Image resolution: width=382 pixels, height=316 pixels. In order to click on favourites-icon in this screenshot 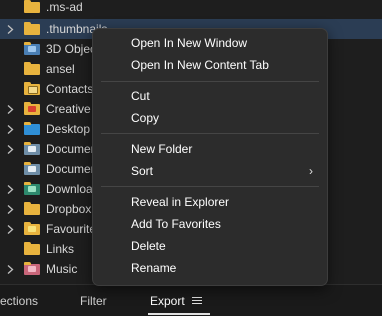, I will do `click(32, 229)`.